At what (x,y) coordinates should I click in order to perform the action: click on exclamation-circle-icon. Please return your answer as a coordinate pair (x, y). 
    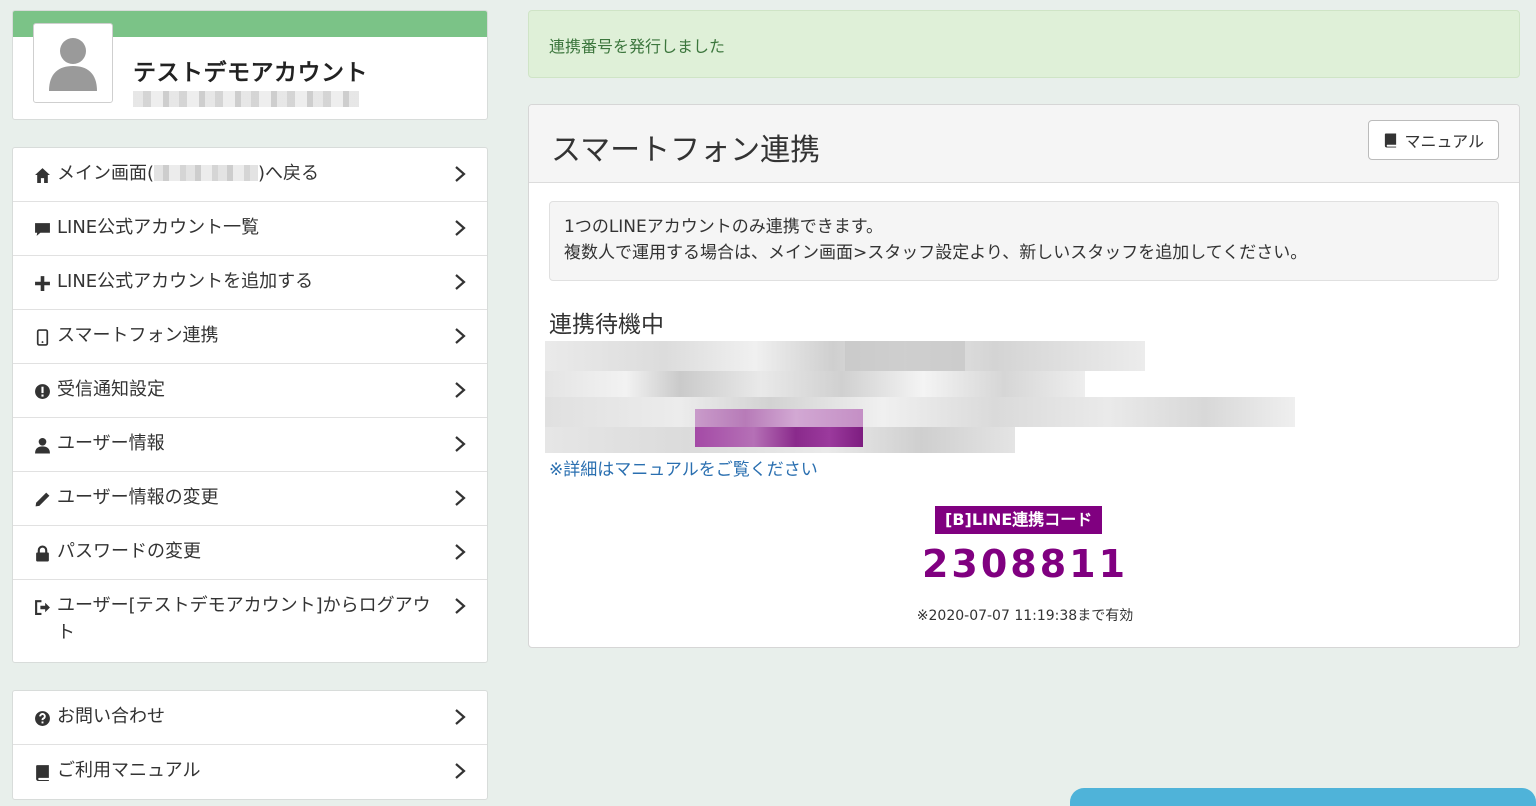
    Looking at the image, I should click on (42, 391).